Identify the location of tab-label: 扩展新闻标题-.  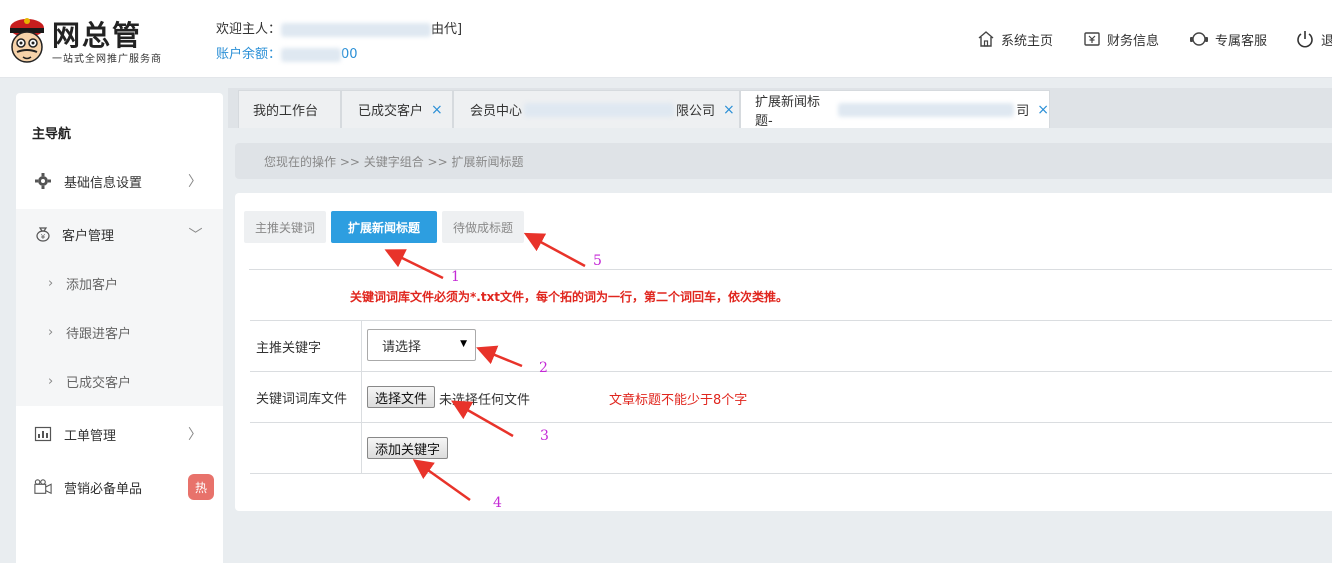
(788, 111).